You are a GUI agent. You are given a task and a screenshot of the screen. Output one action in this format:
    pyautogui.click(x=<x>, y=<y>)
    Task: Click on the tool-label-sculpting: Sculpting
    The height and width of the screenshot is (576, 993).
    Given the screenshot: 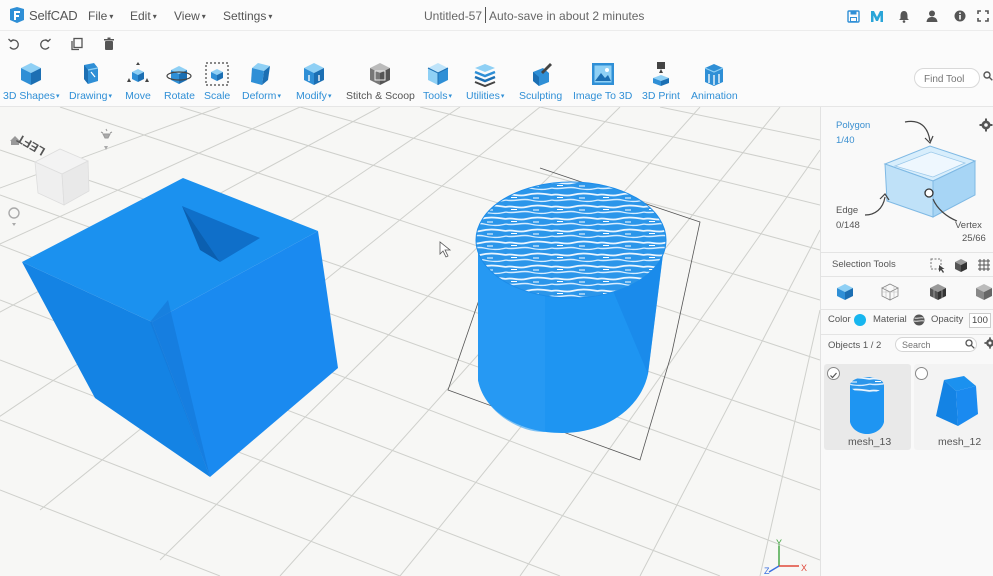 What is the action you would take?
    pyautogui.click(x=541, y=96)
    